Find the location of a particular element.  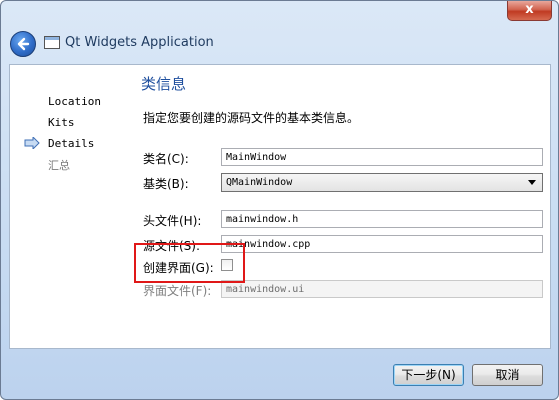

base-class-select: QMainWindow is located at coordinates (382, 182).